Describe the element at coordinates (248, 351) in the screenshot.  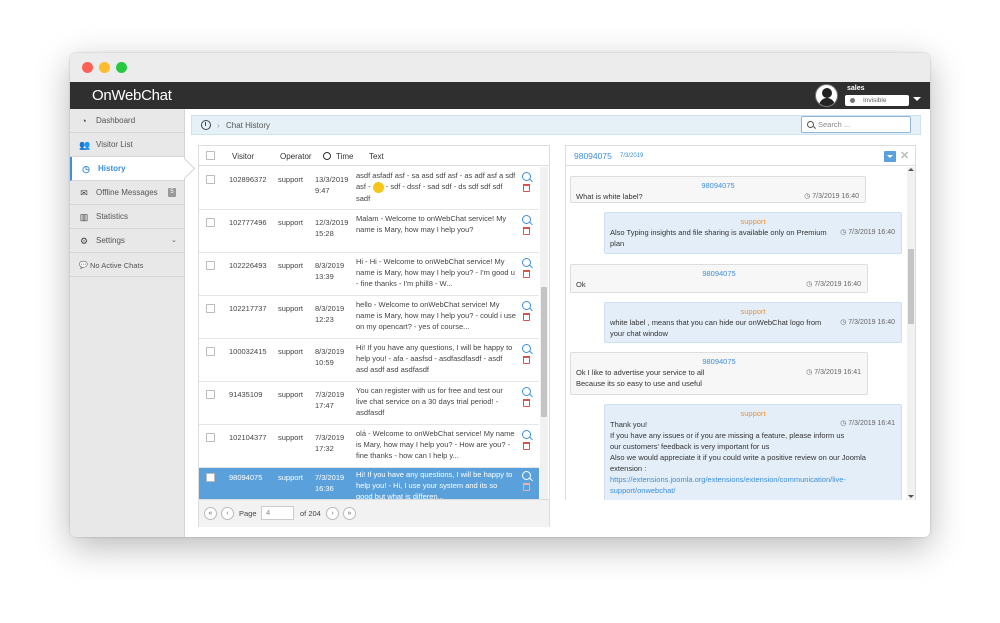
I see `visitor-id: 100032415` at that location.